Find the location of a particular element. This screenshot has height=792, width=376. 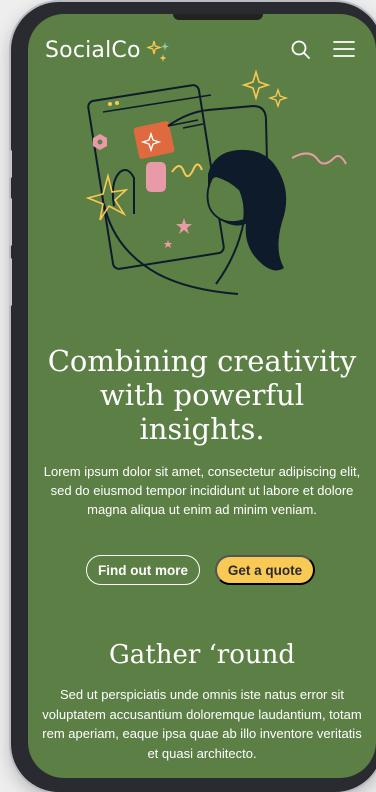

section-title: Gather ‘round is located at coordinates (202, 655).